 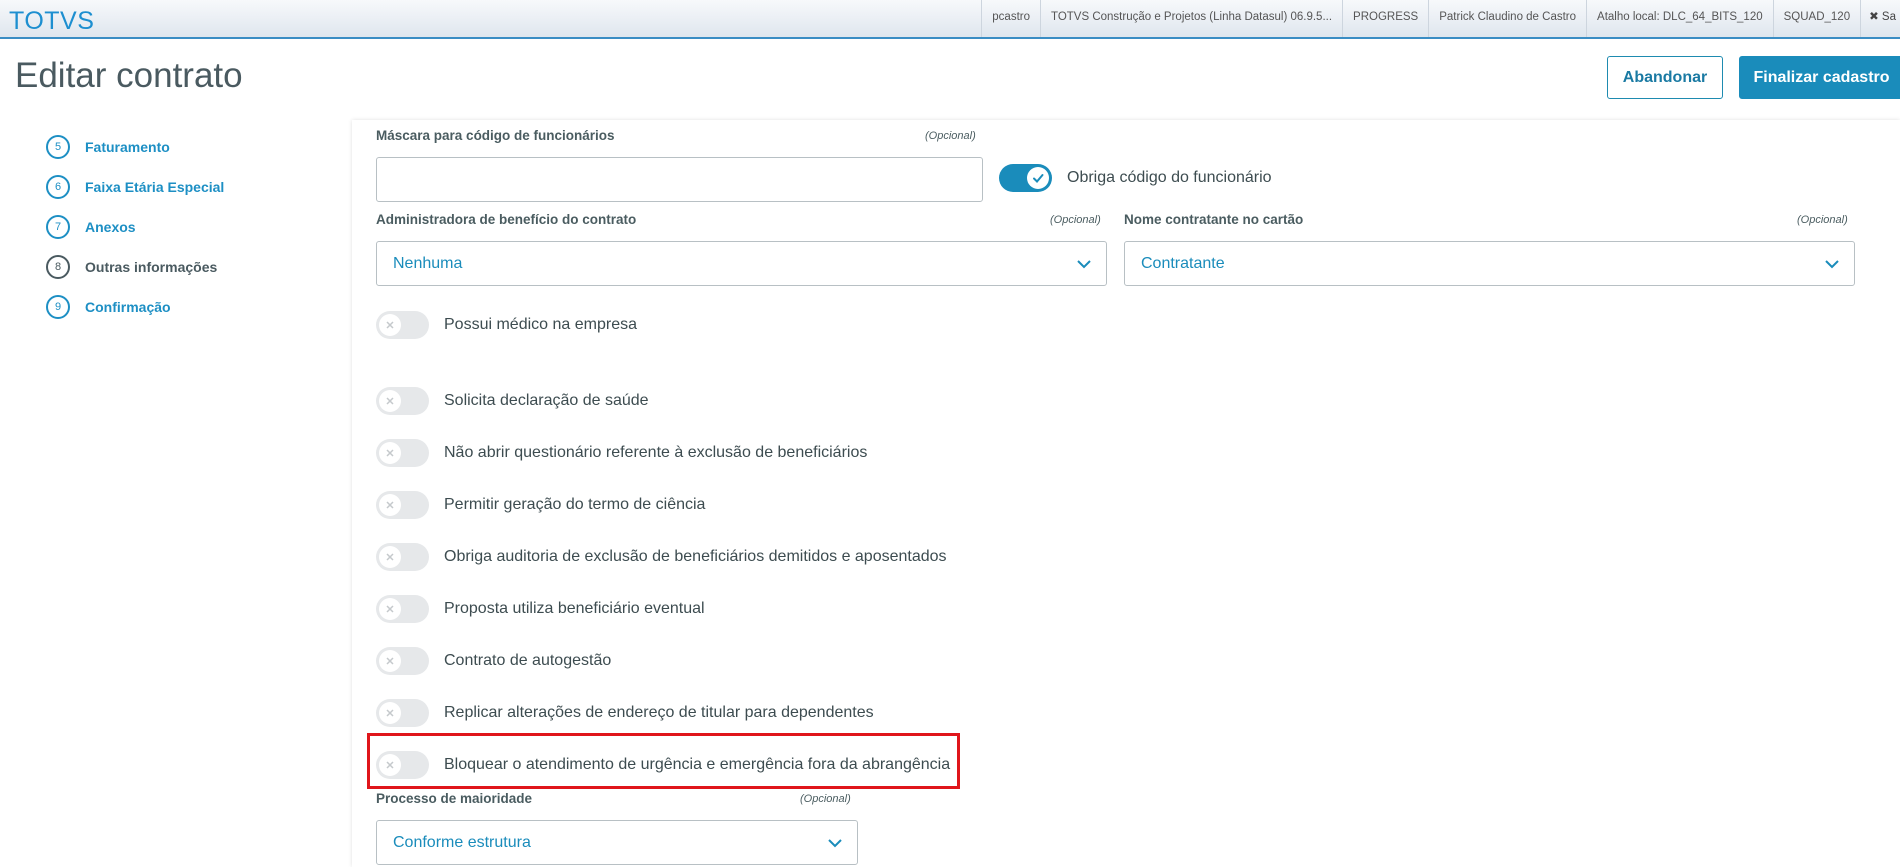 I want to click on step-billing: 5 Faturamento, so click(x=135, y=147).